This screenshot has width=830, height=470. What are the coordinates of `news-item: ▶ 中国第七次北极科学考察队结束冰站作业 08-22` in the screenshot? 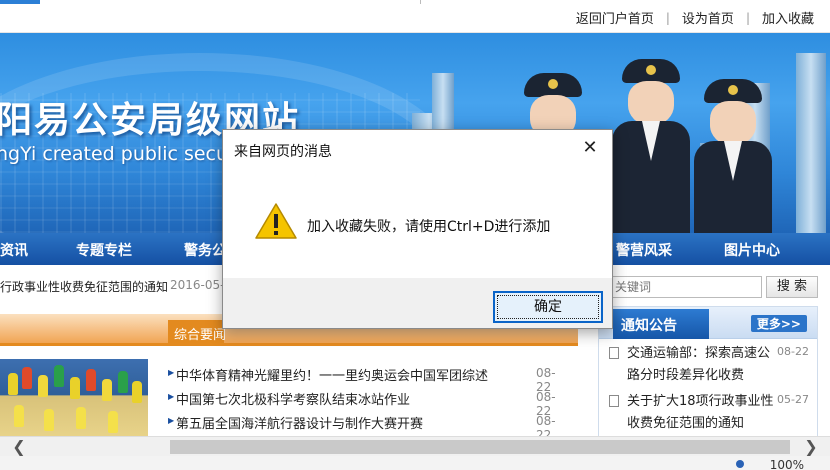 It's located at (368, 402).